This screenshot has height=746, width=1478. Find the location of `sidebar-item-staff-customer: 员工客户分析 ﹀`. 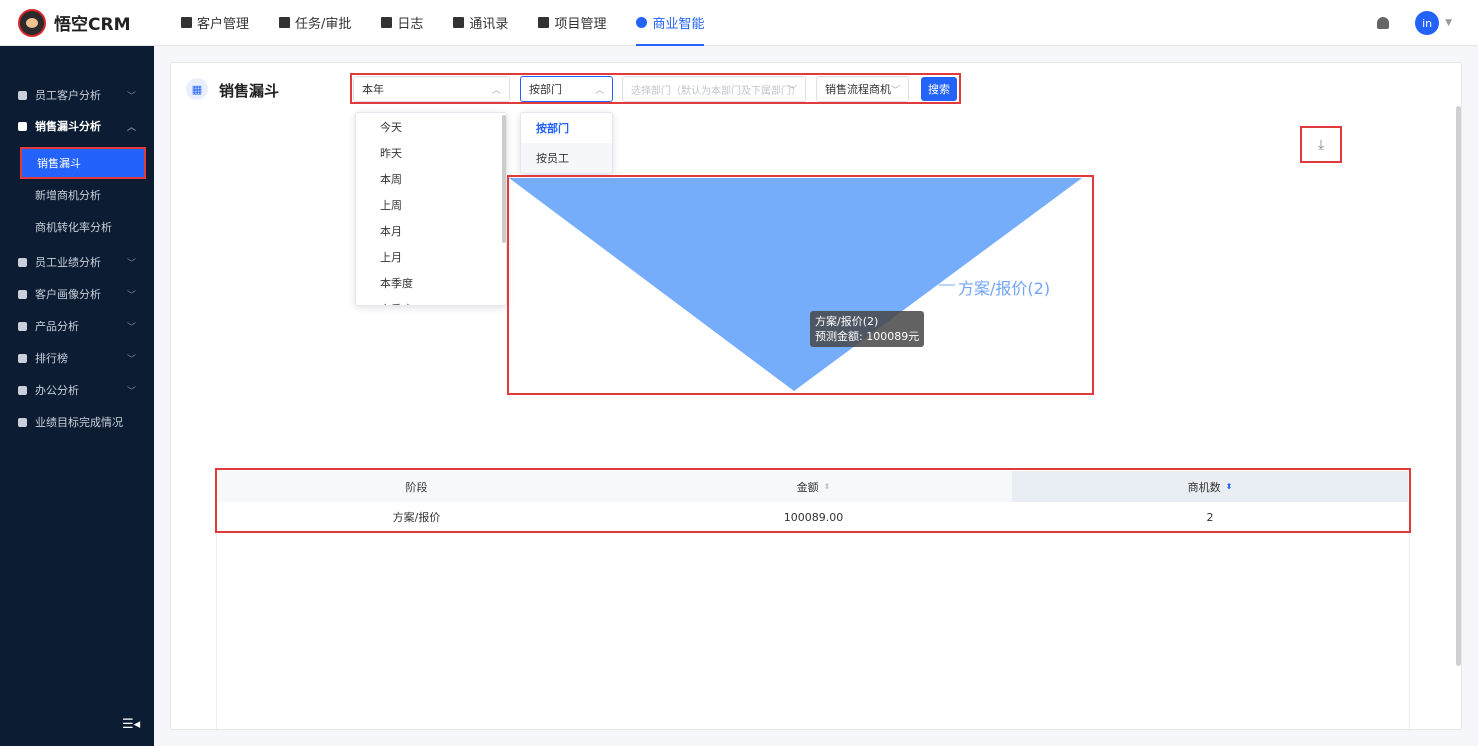

sidebar-item-staff-customer: 员工客户分析 ﹀ is located at coordinates (77, 95).